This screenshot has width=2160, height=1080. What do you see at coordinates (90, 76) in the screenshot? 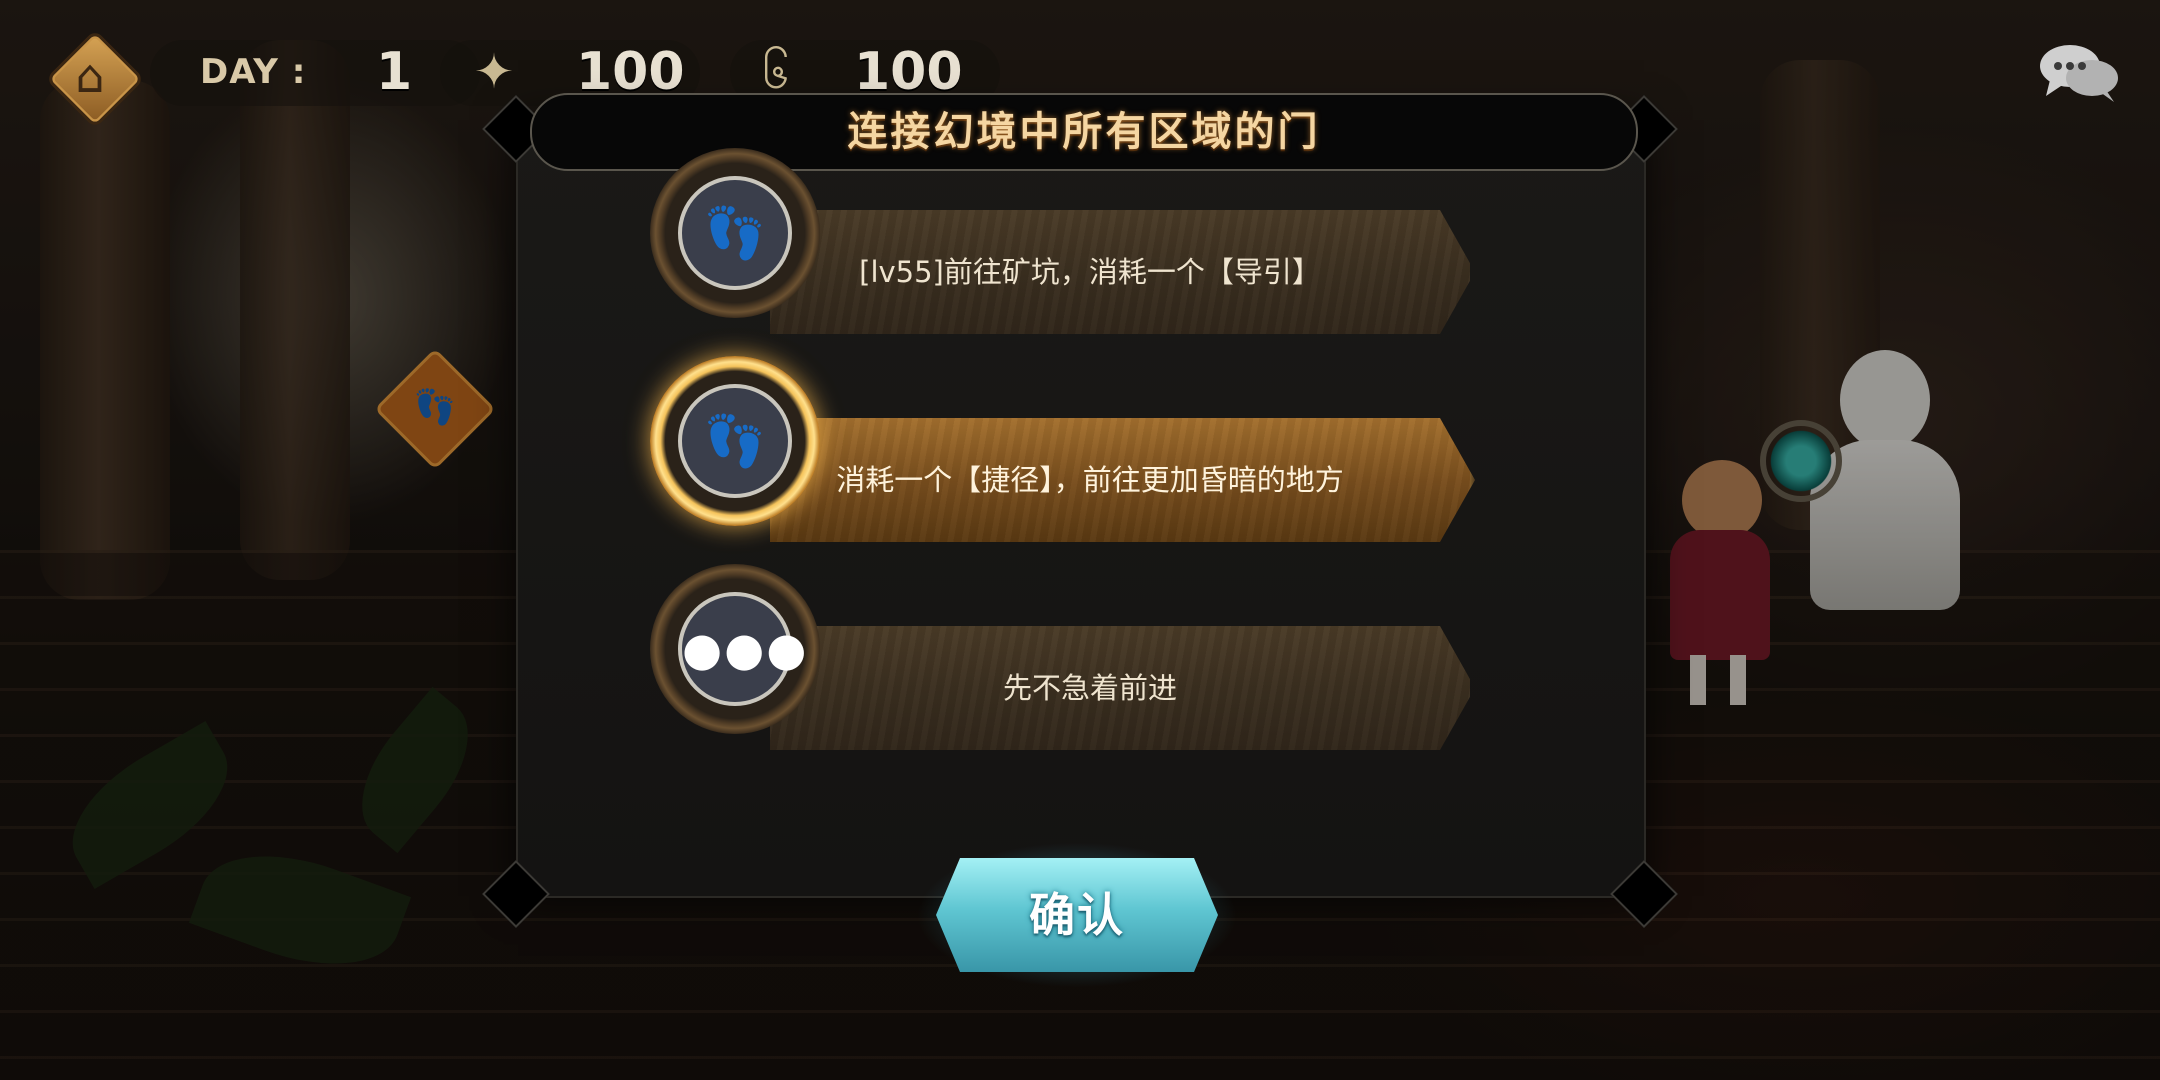
I see `home-icon: ⌂` at bounding box center [90, 76].